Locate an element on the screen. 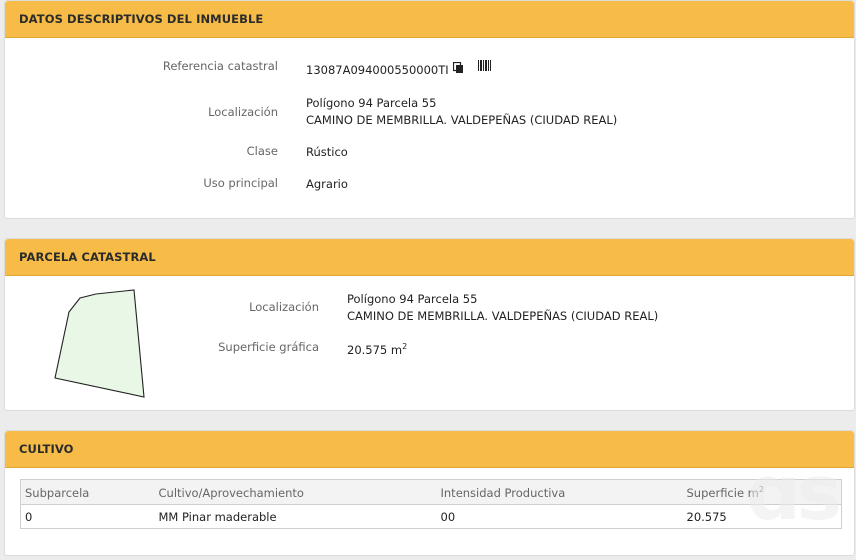 Image resolution: width=856 pixels, height=560 pixels. clase-value: Rústico is located at coordinates (327, 152).